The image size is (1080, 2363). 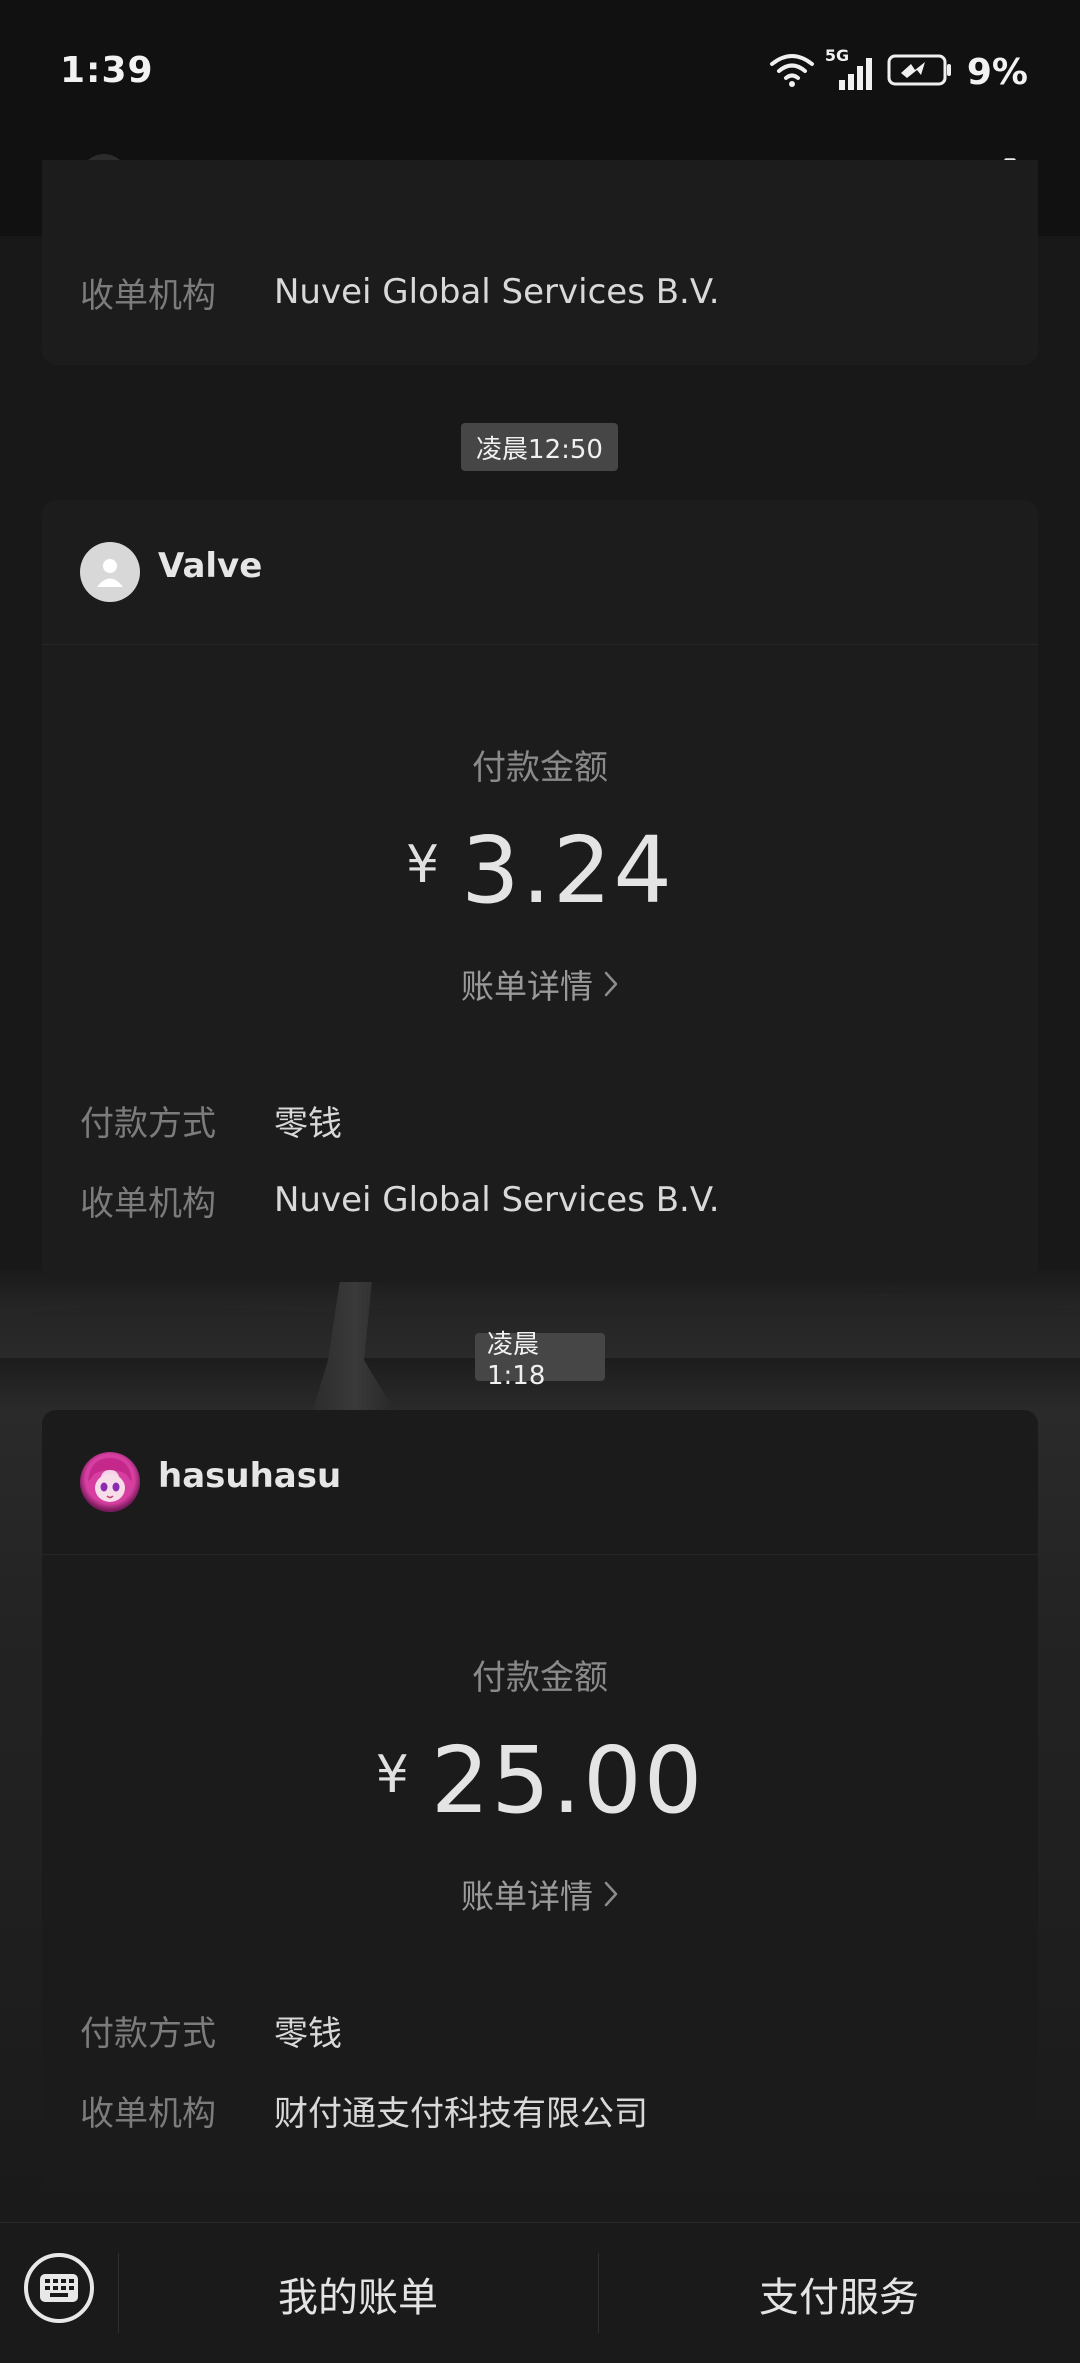 I want to click on bottom-menu-bar: 我的账单 支付服务, so click(x=540, y=2292).